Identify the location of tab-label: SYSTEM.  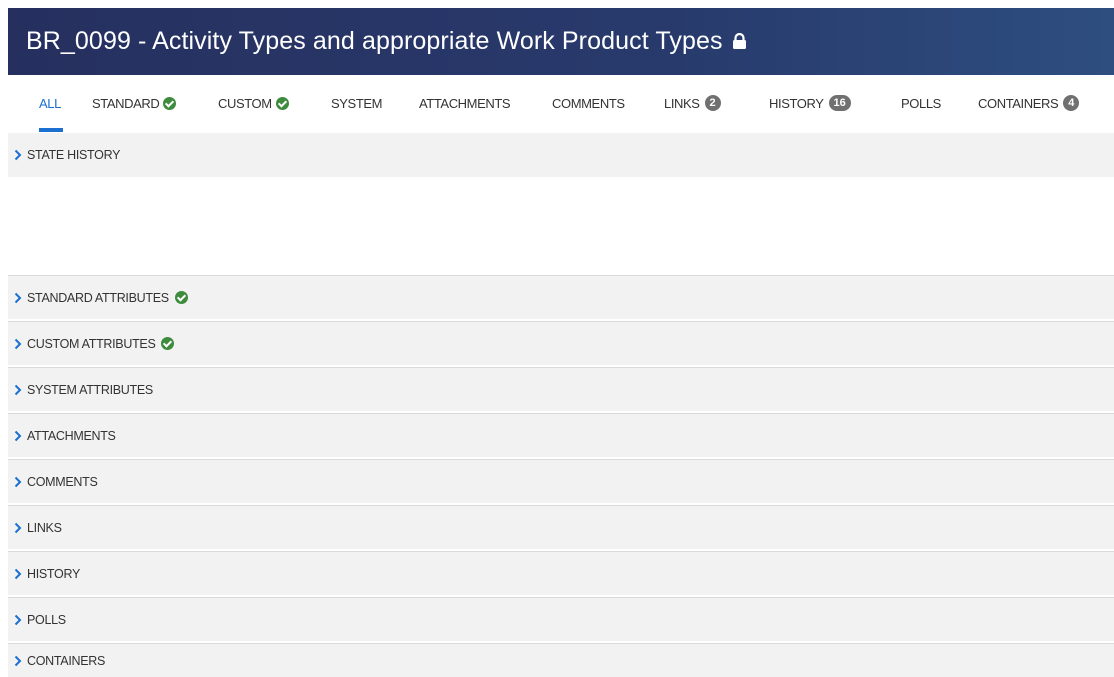
(357, 103).